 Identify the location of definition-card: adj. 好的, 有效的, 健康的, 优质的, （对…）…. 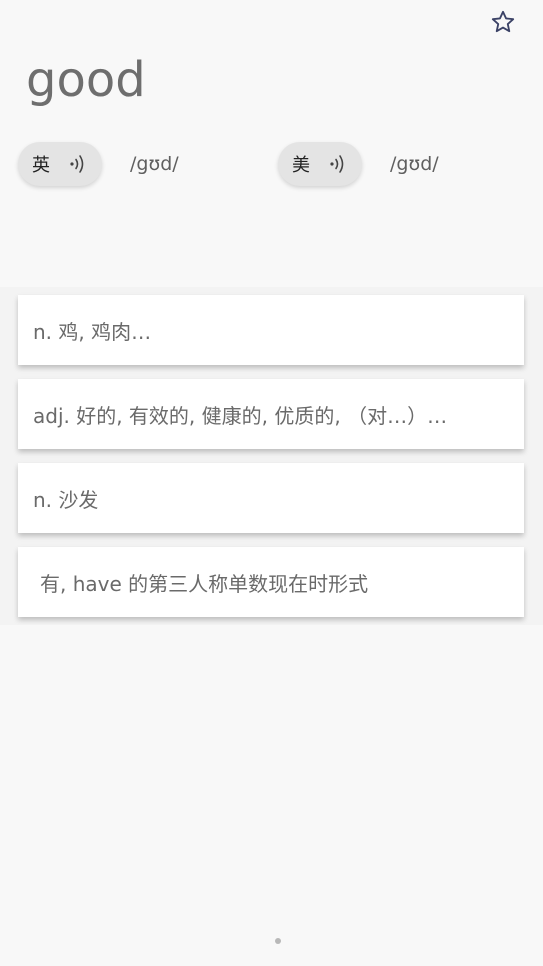
(271, 414).